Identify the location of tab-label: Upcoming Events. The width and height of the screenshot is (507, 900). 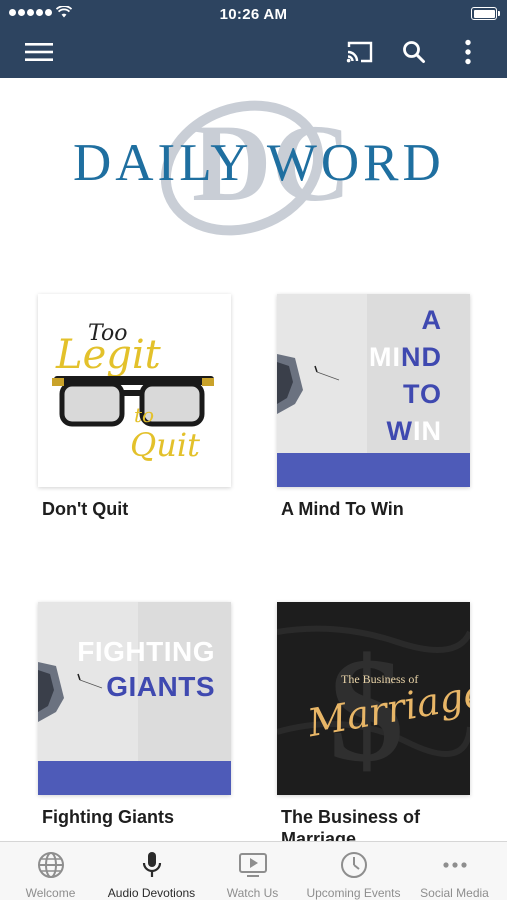
(353, 893).